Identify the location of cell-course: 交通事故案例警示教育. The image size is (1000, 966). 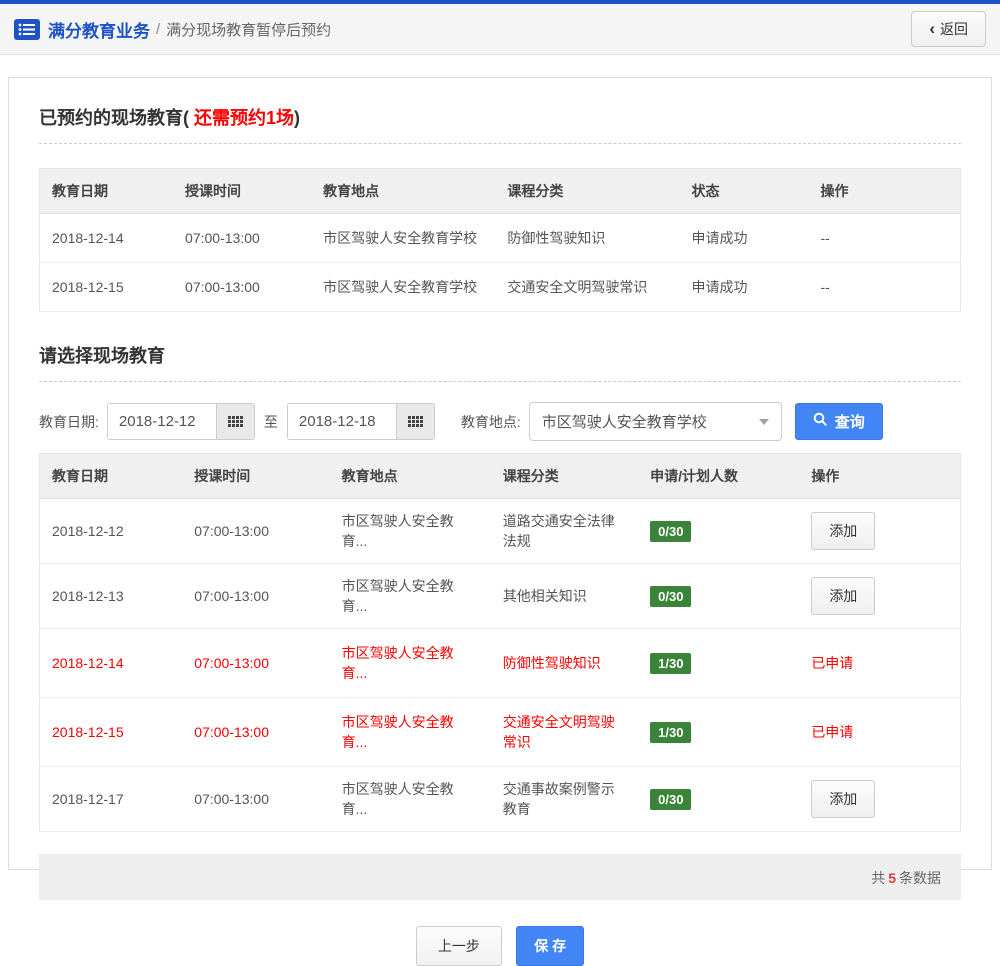
(564, 799).